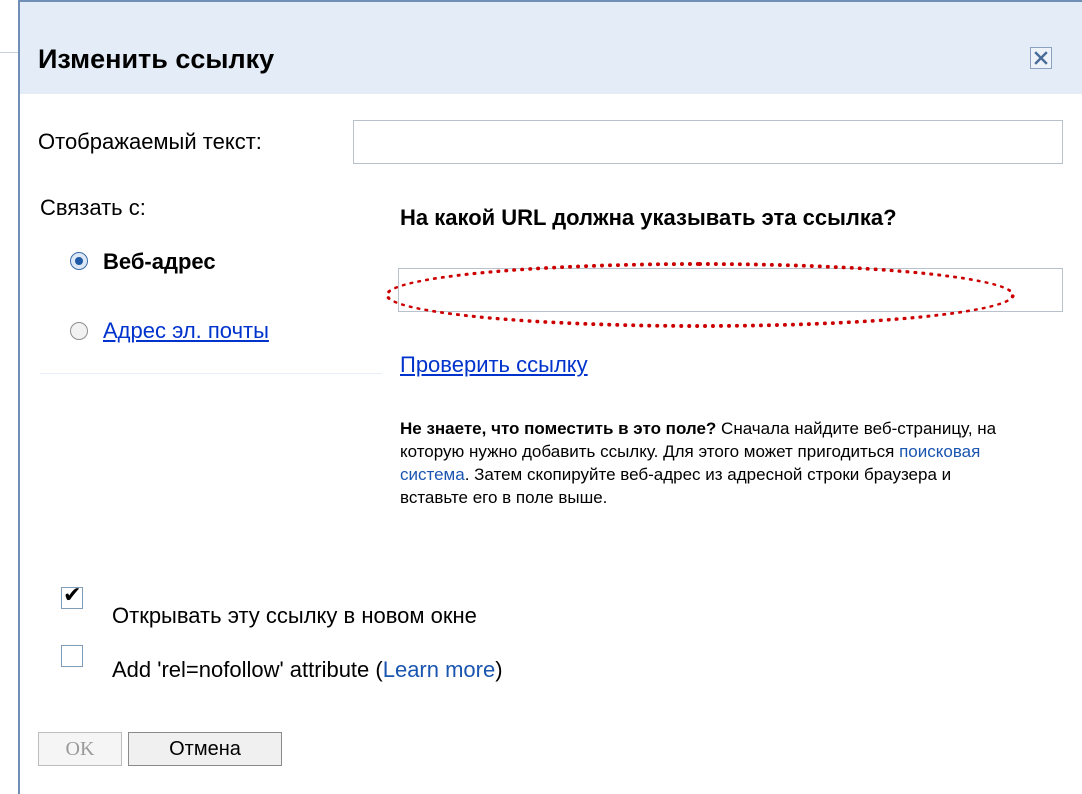  What do you see at coordinates (211, 209) in the screenshot?
I see `link-to-header: Связать с:` at bounding box center [211, 209].